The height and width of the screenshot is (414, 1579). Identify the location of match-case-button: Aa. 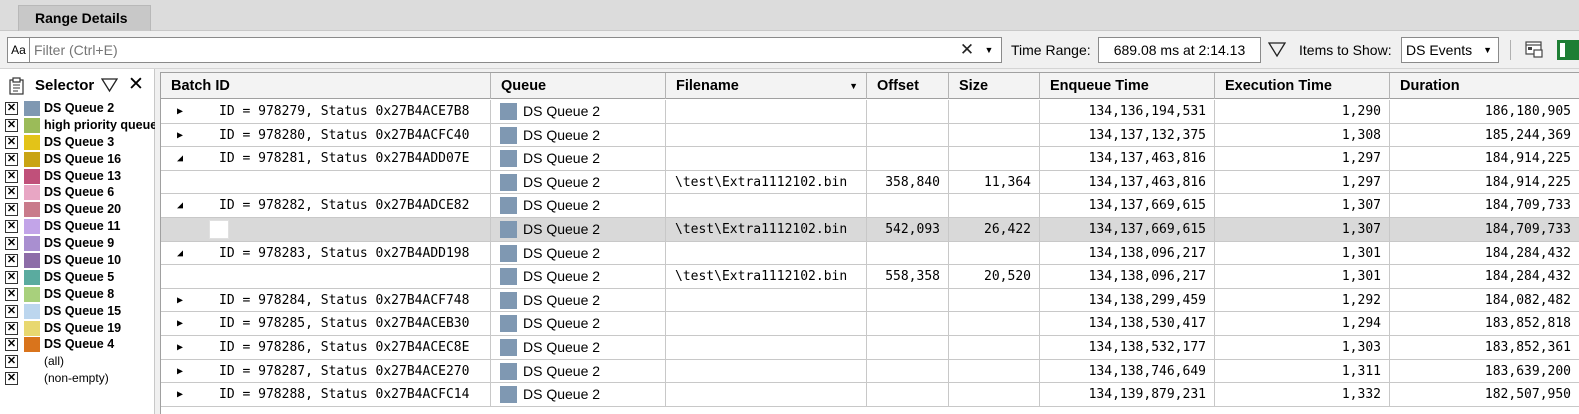
(18, 50).